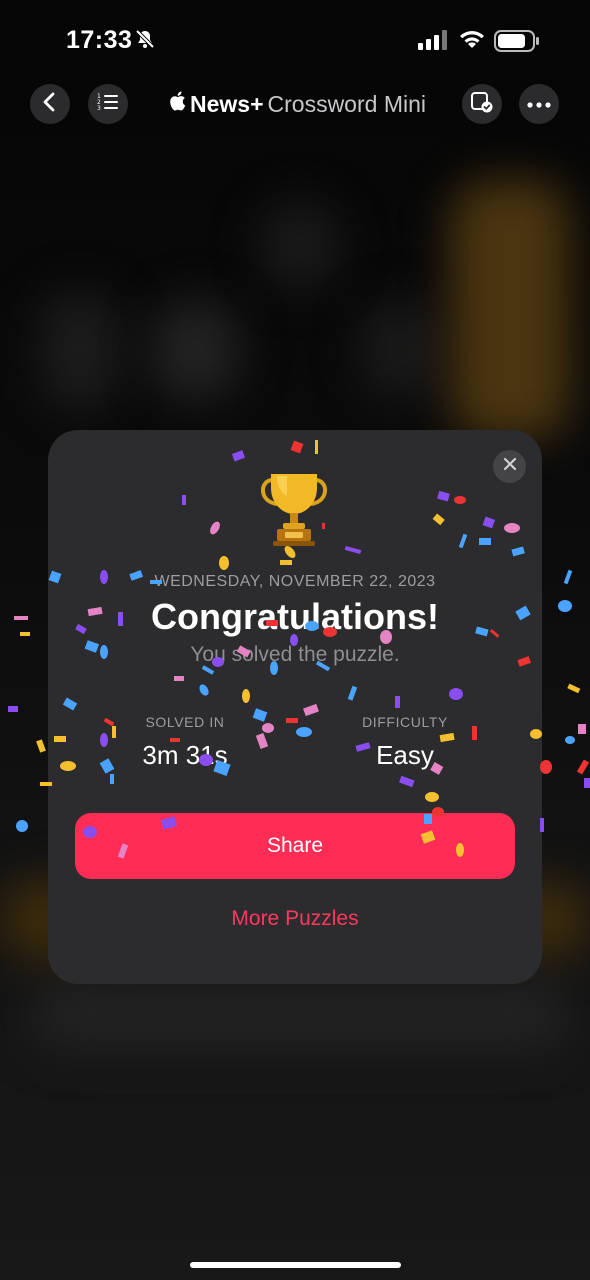  I want to click on nav-subtitle: Crossword Mini, so click(346, 103).